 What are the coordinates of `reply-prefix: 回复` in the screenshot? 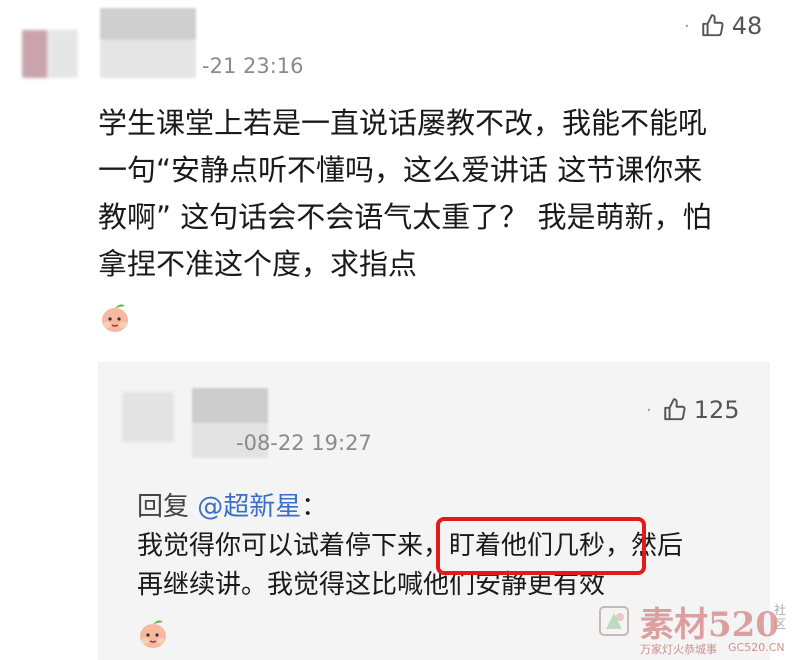 It's located at (167, 507).